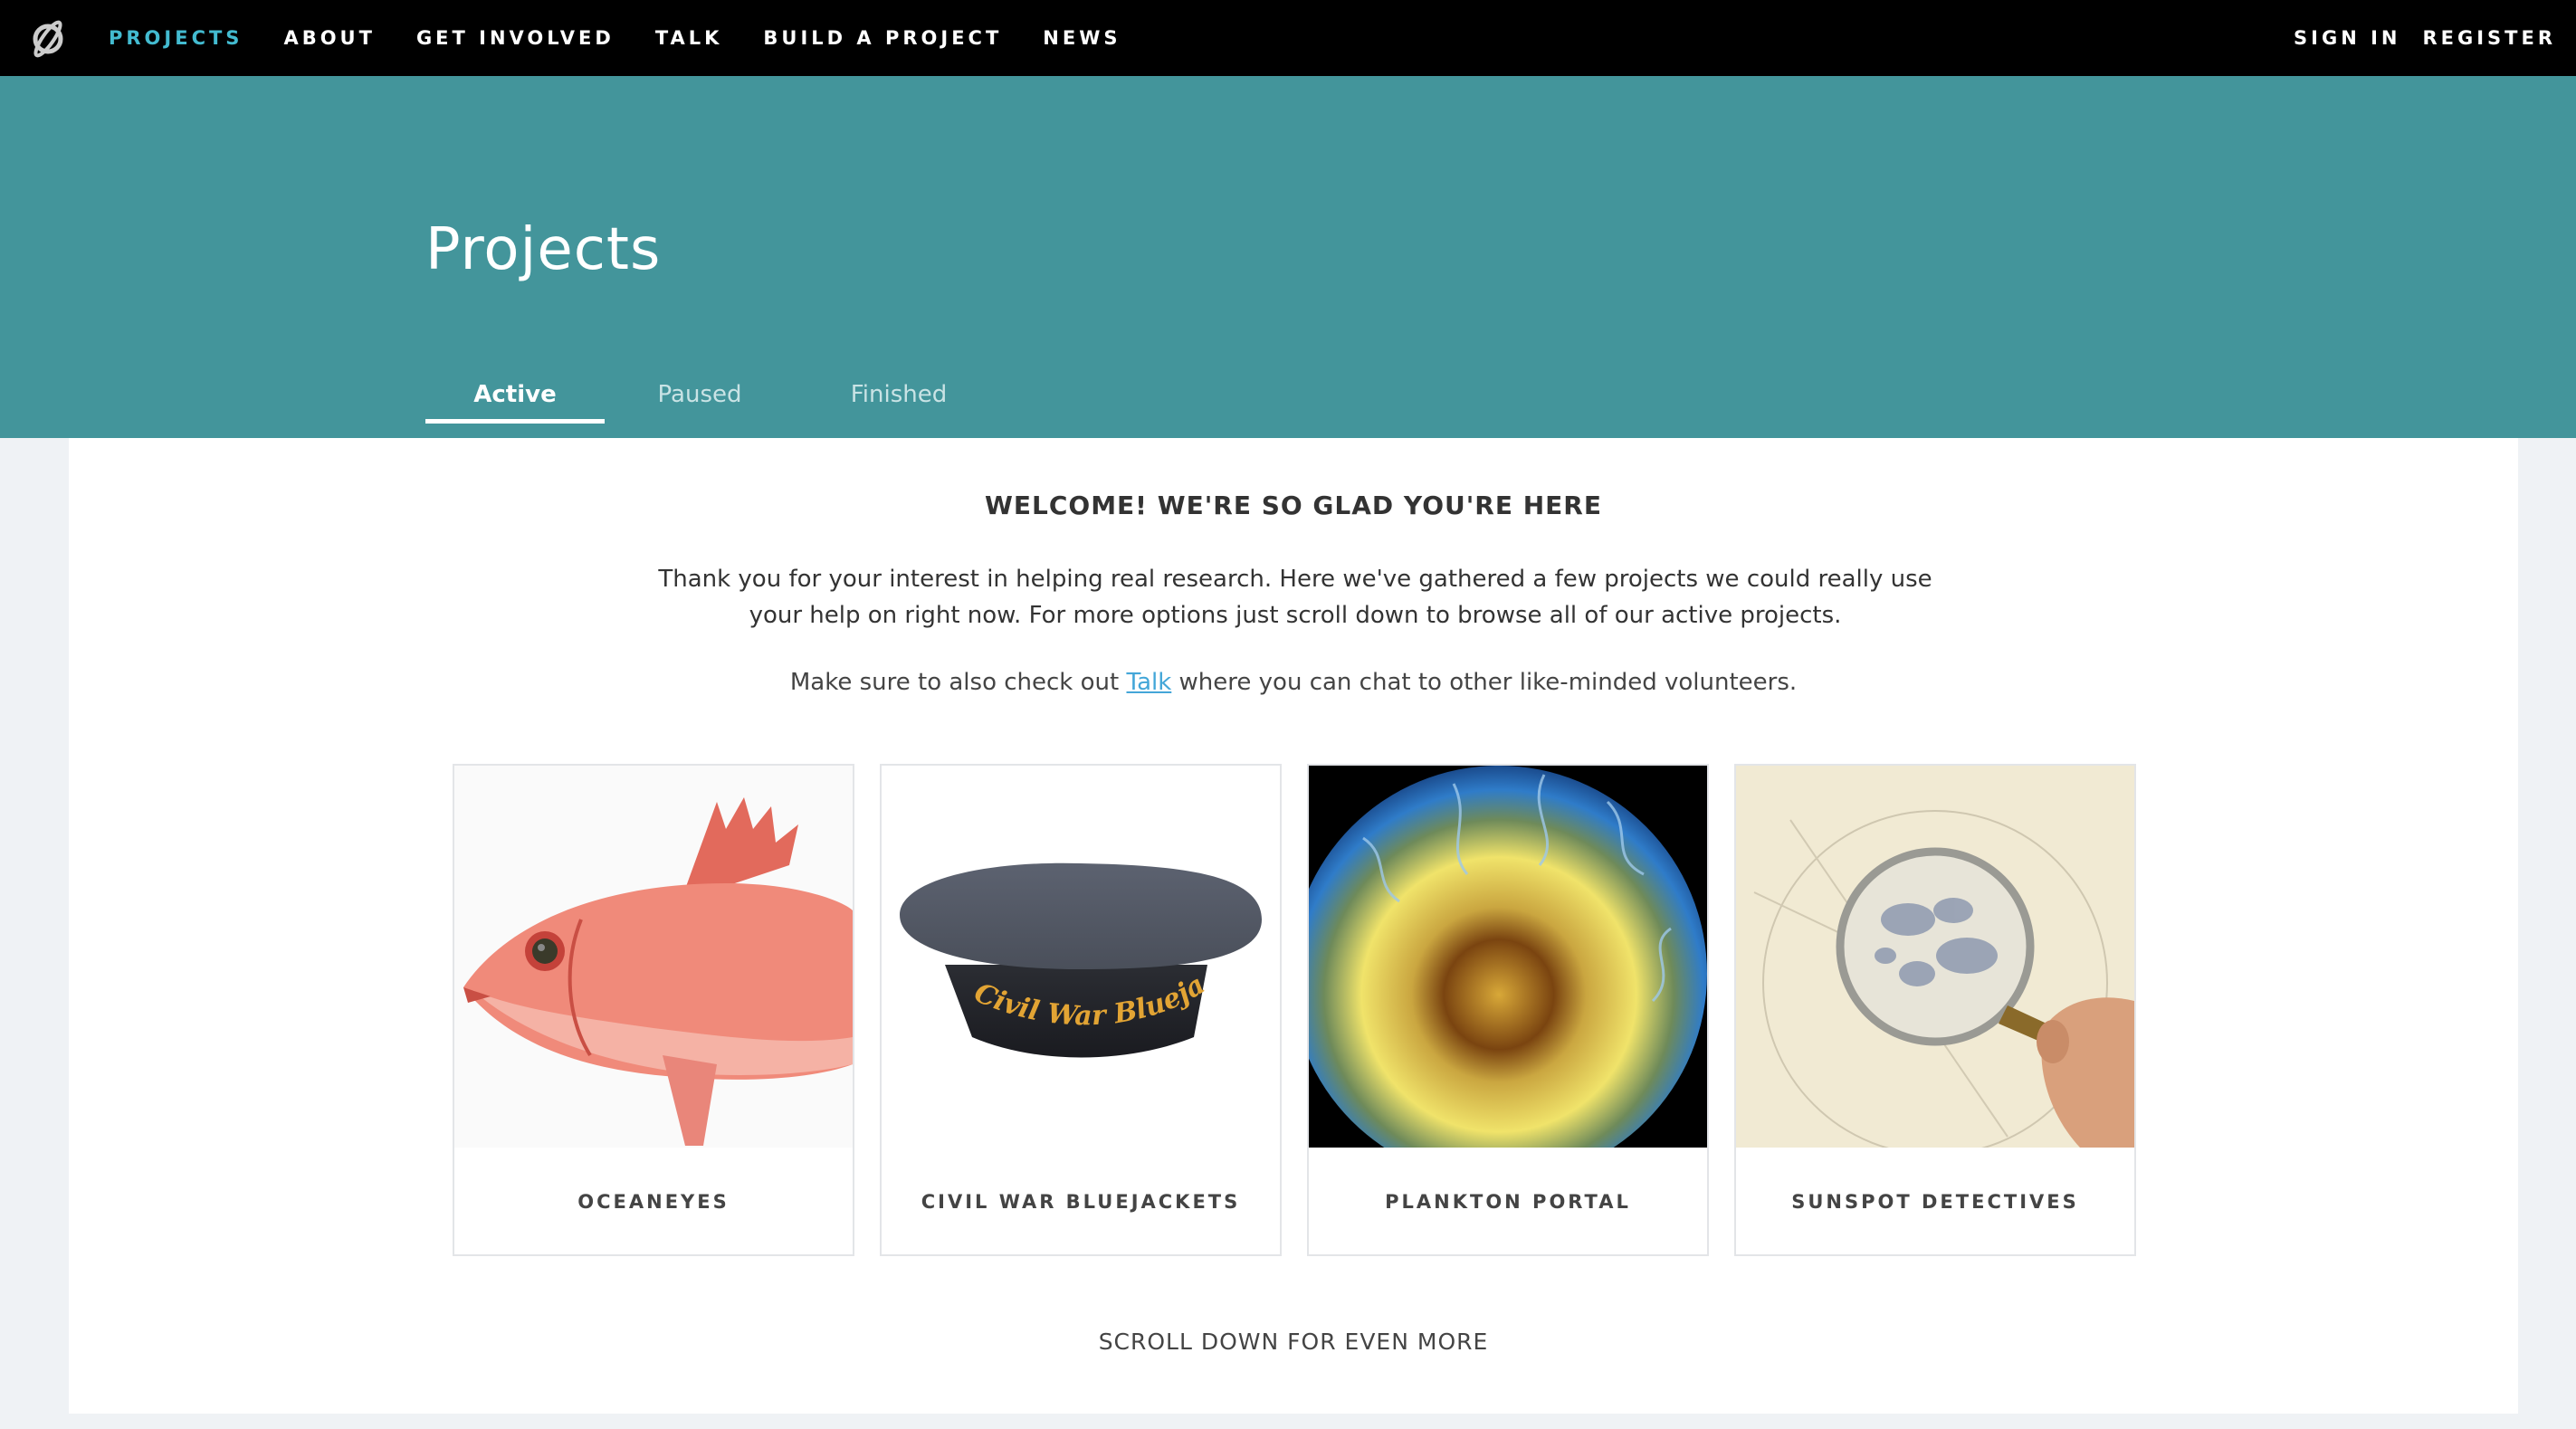 This screenshot has height=1429, width=2576. What do you see at coordinates (48, 39) in the screenshot?
I see `zooniverse-logo-icon` at bounding box center [48, 39].